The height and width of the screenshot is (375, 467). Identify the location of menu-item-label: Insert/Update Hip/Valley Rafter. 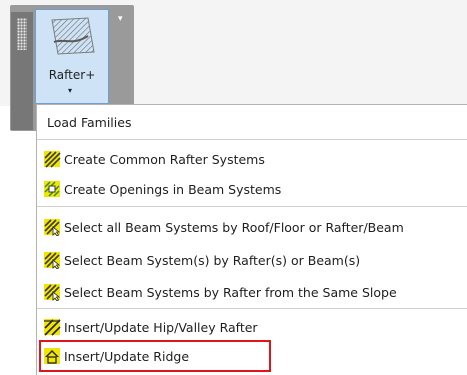
(161, 327).